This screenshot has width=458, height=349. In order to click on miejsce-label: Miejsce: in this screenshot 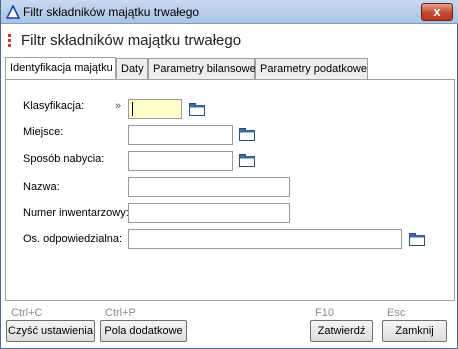, I will do `click(43, 132)`.